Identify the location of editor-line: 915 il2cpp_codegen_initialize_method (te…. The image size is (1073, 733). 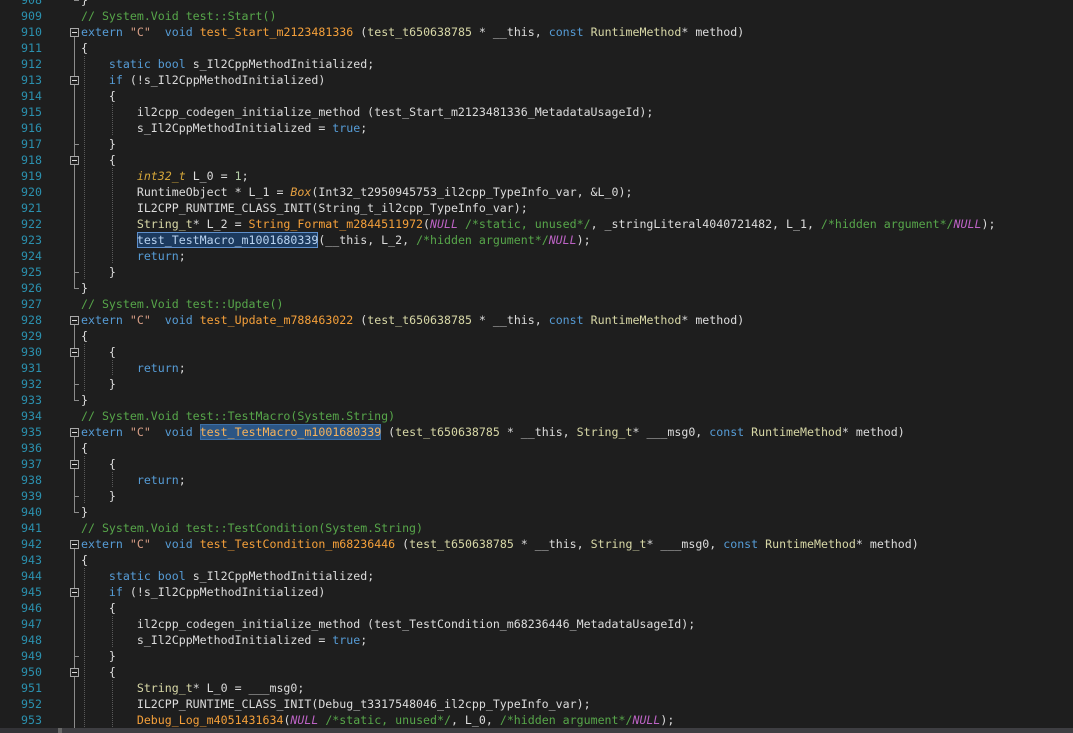
(536, 112).